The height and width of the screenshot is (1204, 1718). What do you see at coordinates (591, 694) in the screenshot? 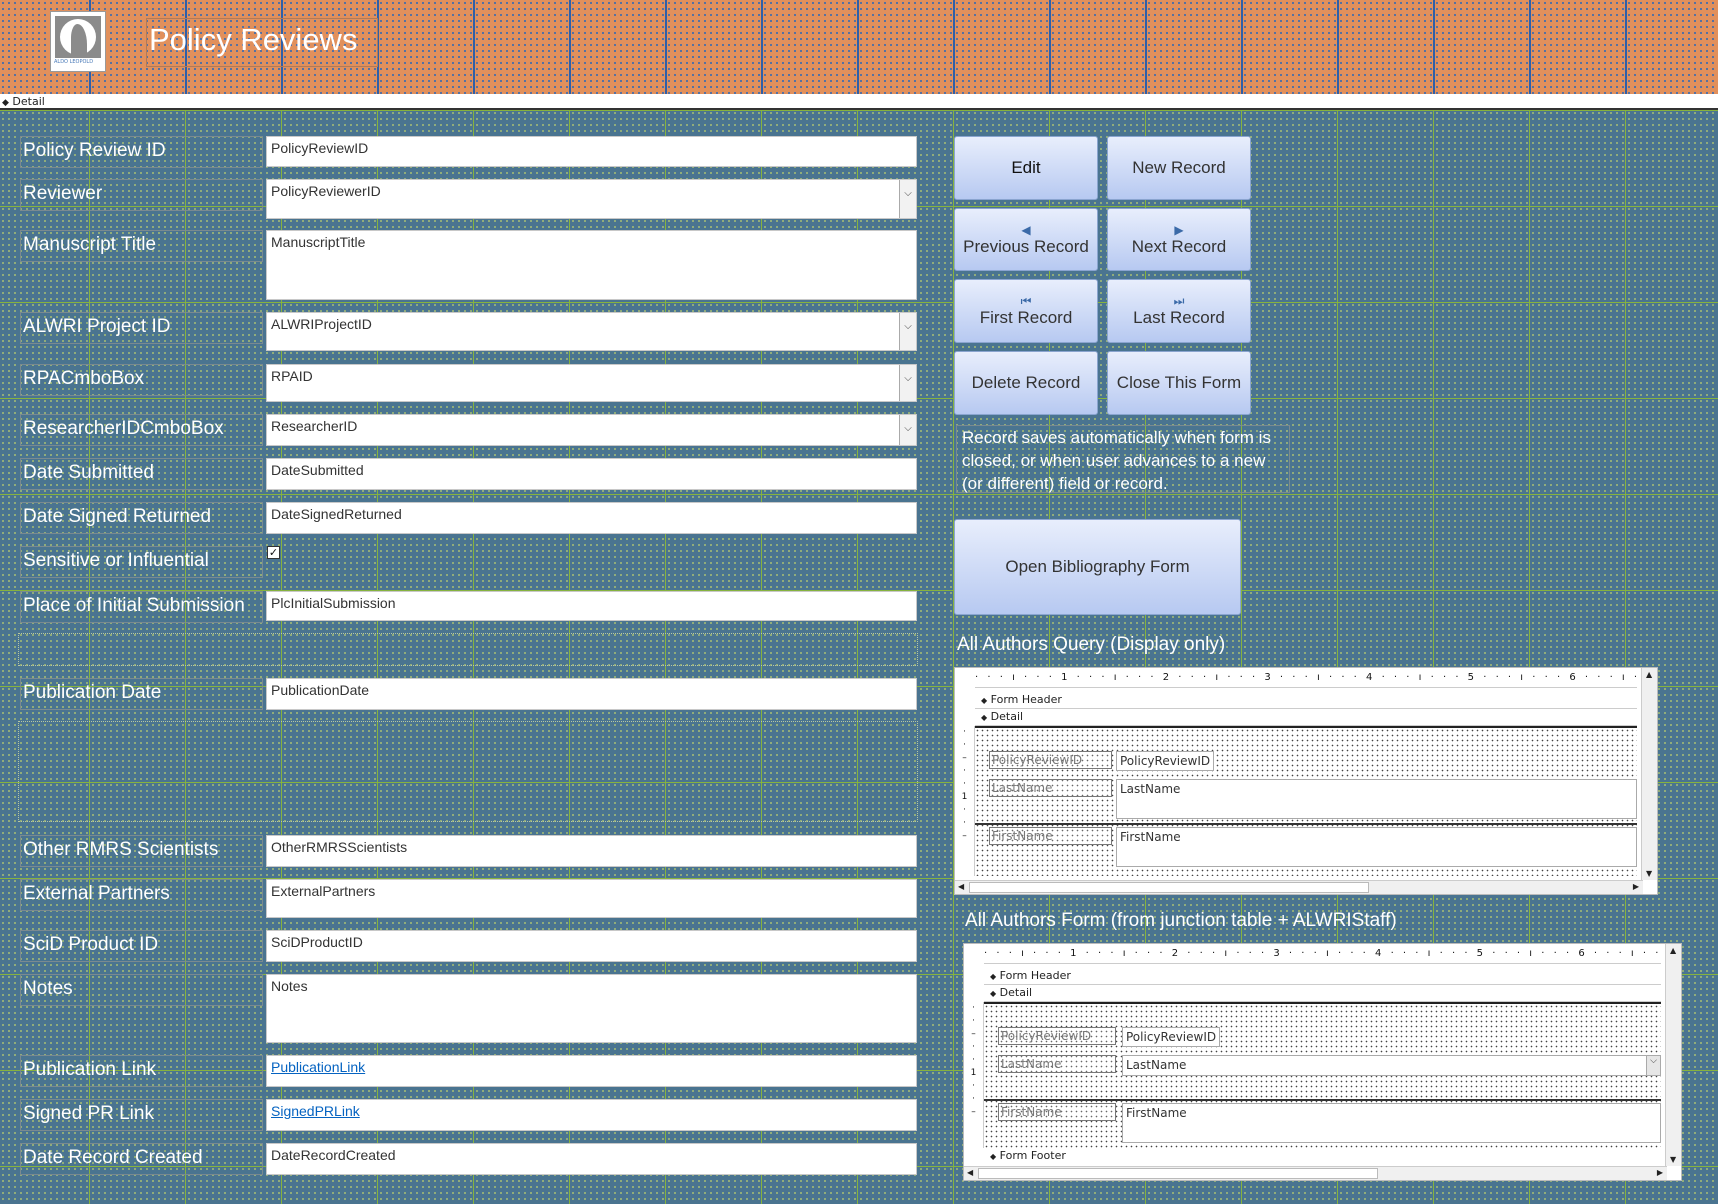
I see `publication-date-input: PublicationDate` at bounding box center [591, 694].